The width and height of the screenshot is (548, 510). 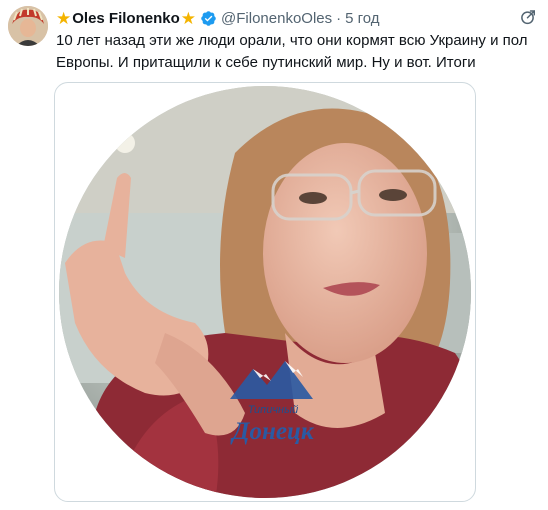 What do you see at coordinates (272, 431) in the screenshot?
I see `watermark-line2: Донецк` at bounding box center [272, 431].